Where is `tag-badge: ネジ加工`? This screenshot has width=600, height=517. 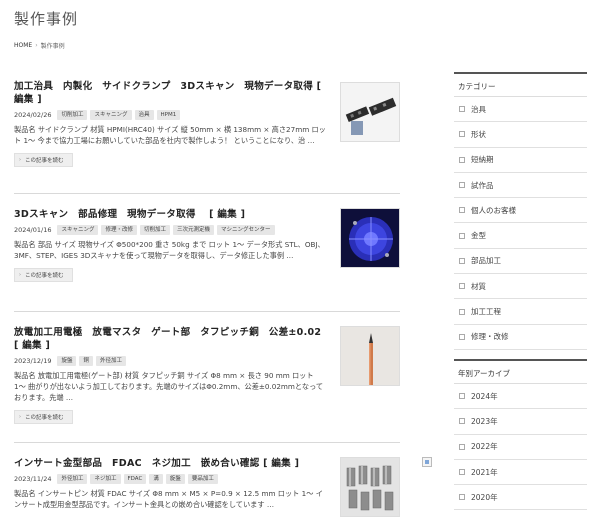
tag-badge: ネジ加工 is located at coordinates (105, 479).